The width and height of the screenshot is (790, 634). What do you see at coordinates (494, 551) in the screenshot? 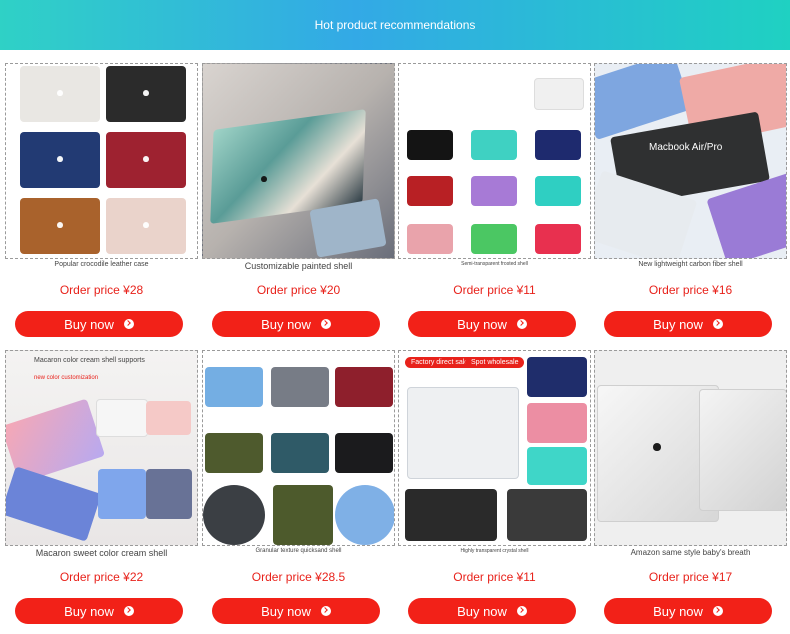
I see `product-caption: Highly transparent crystal shell` at bounding box center [494, 551].